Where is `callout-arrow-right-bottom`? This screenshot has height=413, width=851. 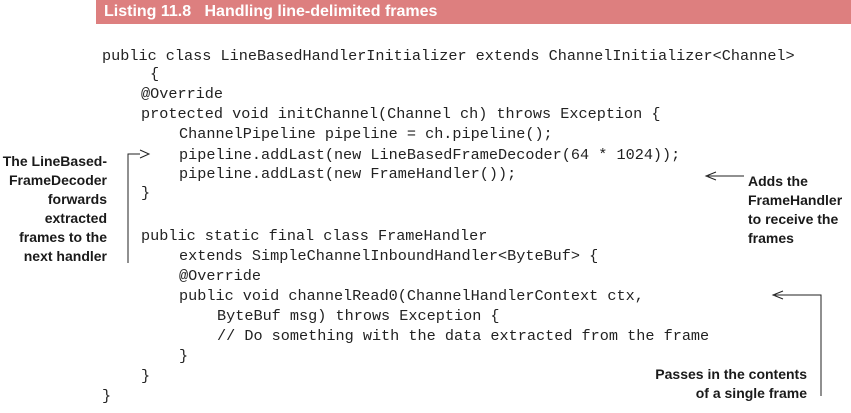 callout-arrow-right-bottom is located at coordinates (796, 343).